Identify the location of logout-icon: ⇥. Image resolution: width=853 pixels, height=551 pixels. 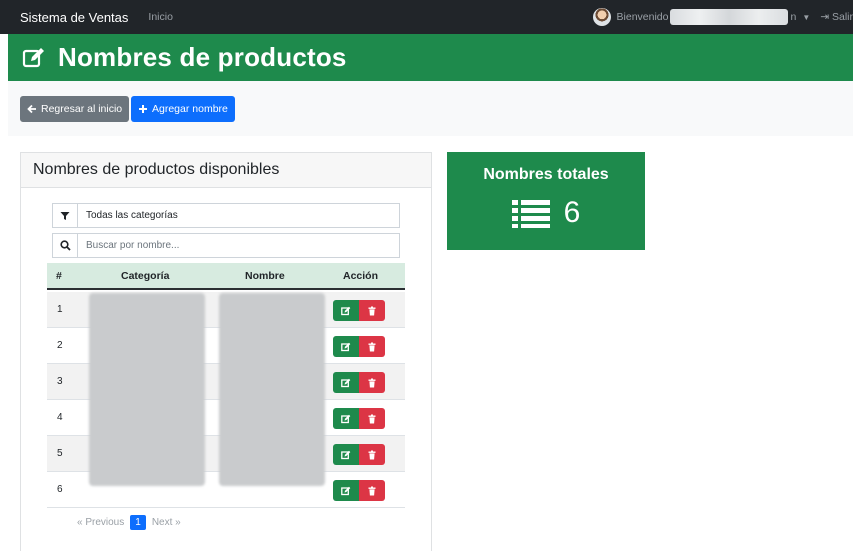
(825, 17).